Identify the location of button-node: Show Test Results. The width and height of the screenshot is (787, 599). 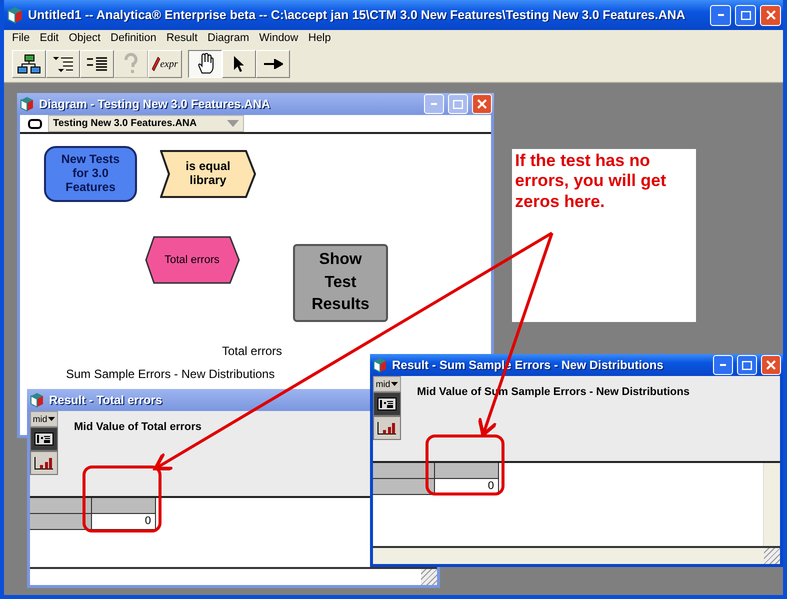
(340, 283).